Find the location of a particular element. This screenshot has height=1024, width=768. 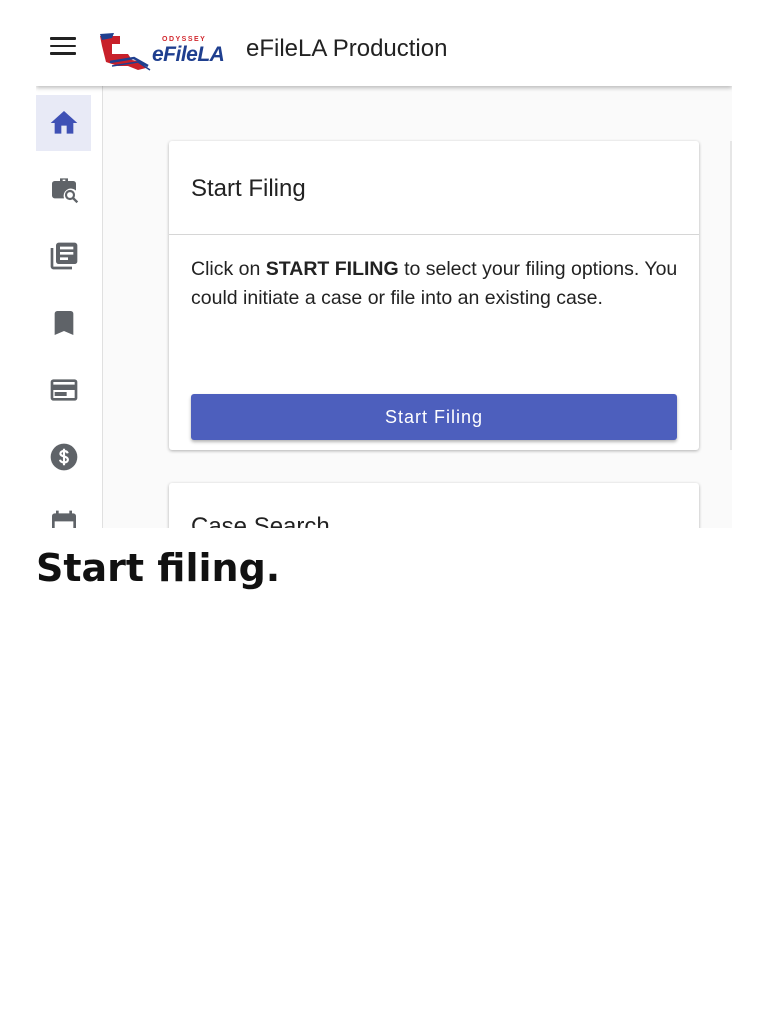

description-prefix: Click on is located at coordinates (228, 269).